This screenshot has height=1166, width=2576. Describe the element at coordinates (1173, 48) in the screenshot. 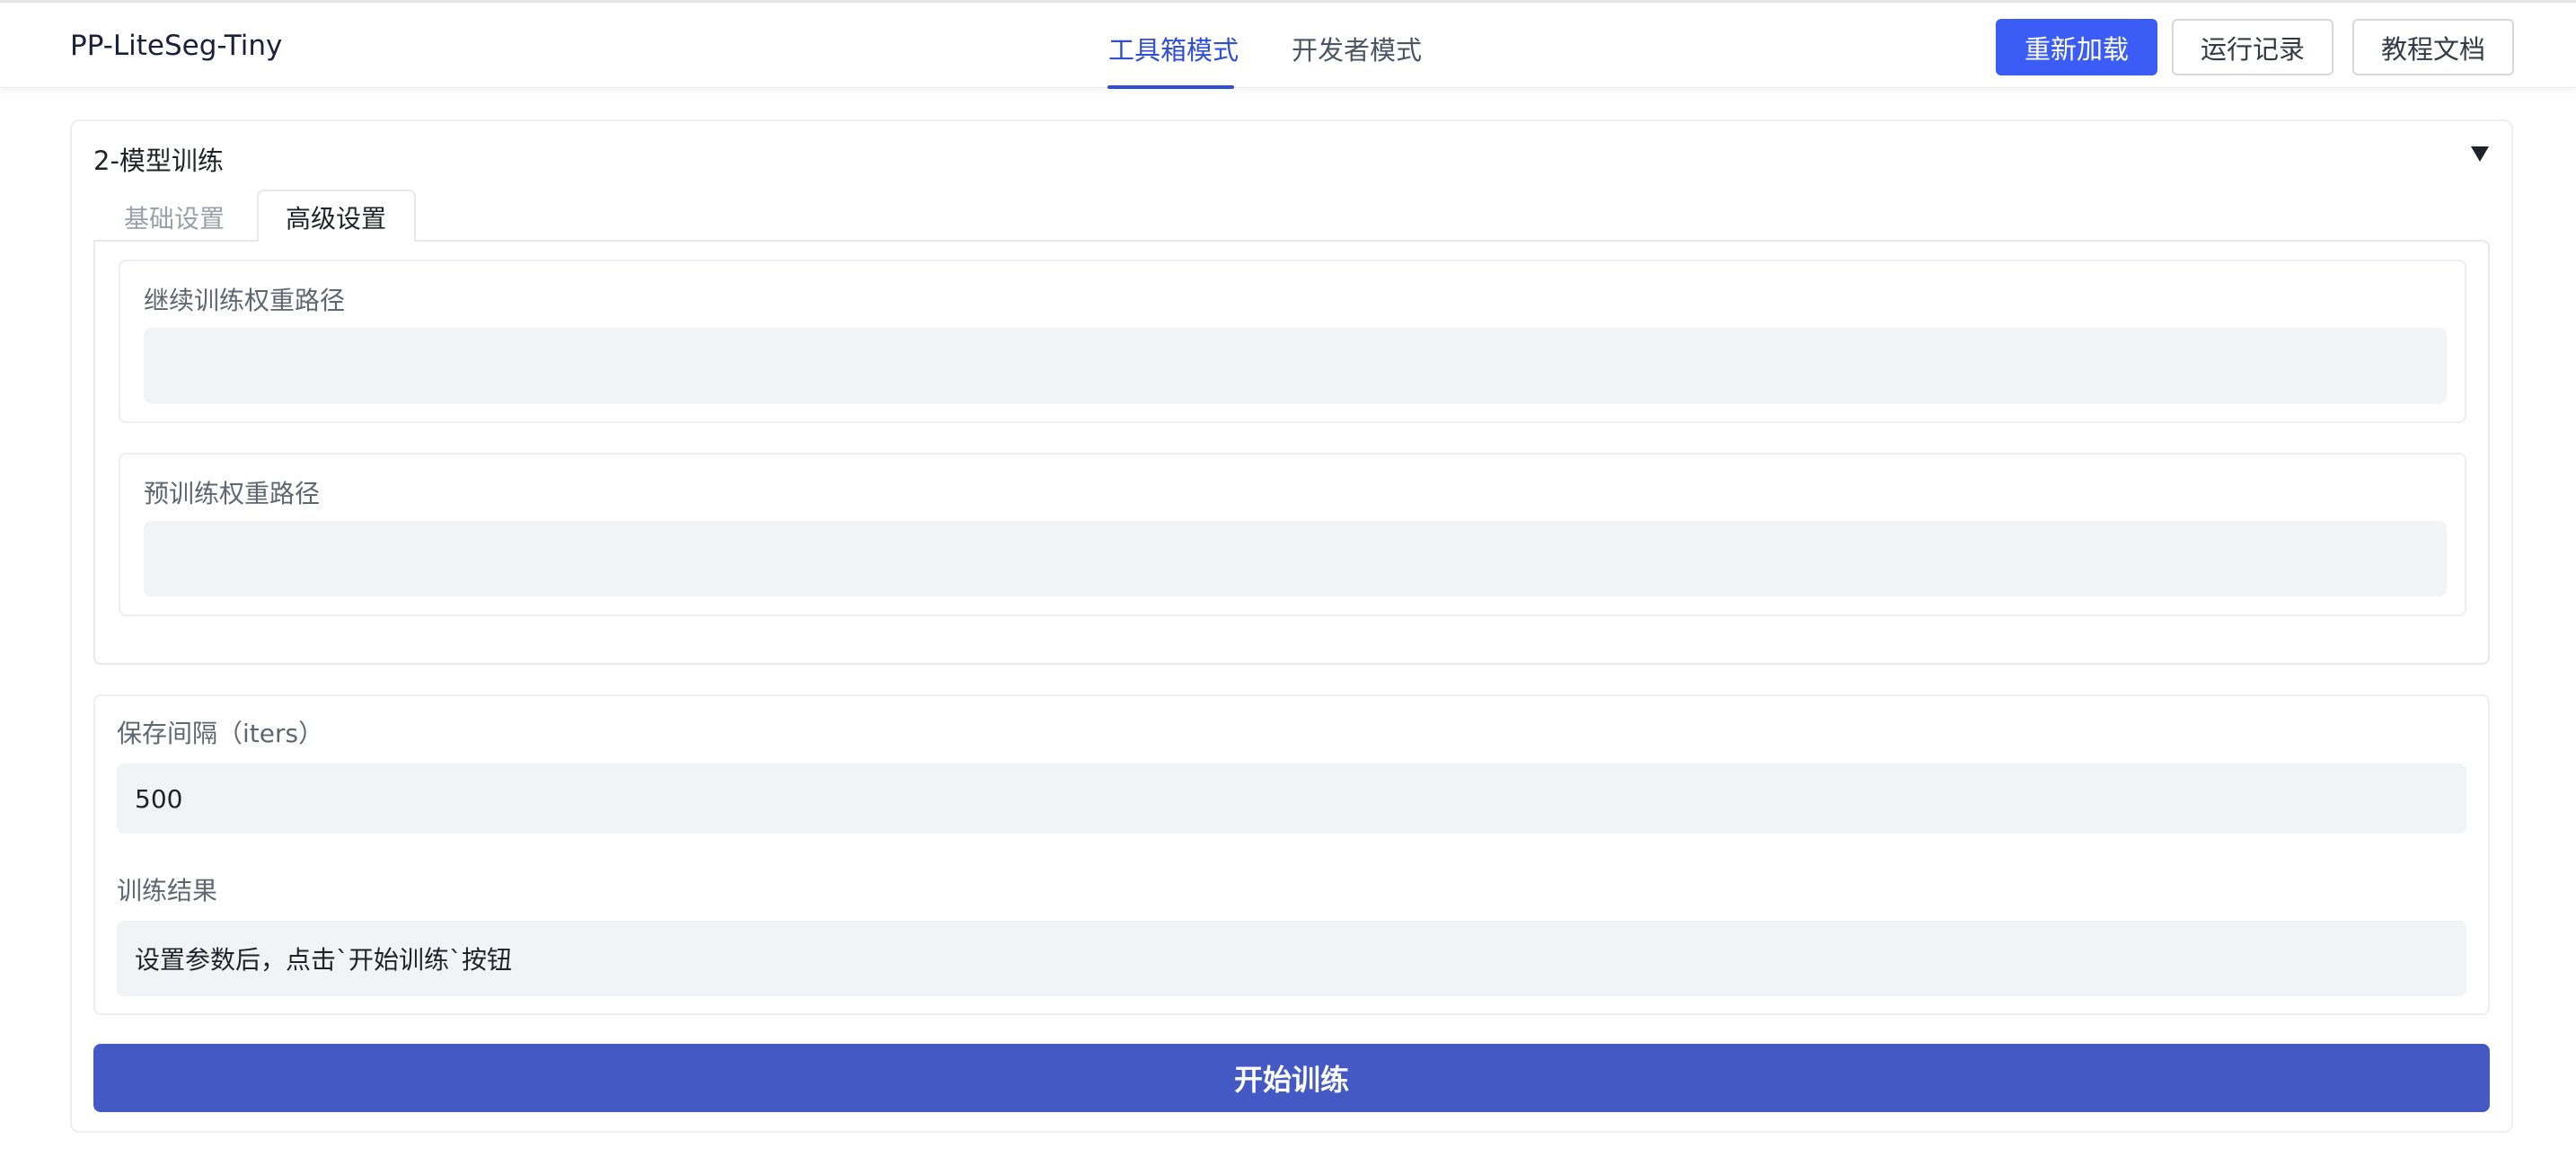

I see `tab-toolbox-mode: 工具箱模式` at that location.